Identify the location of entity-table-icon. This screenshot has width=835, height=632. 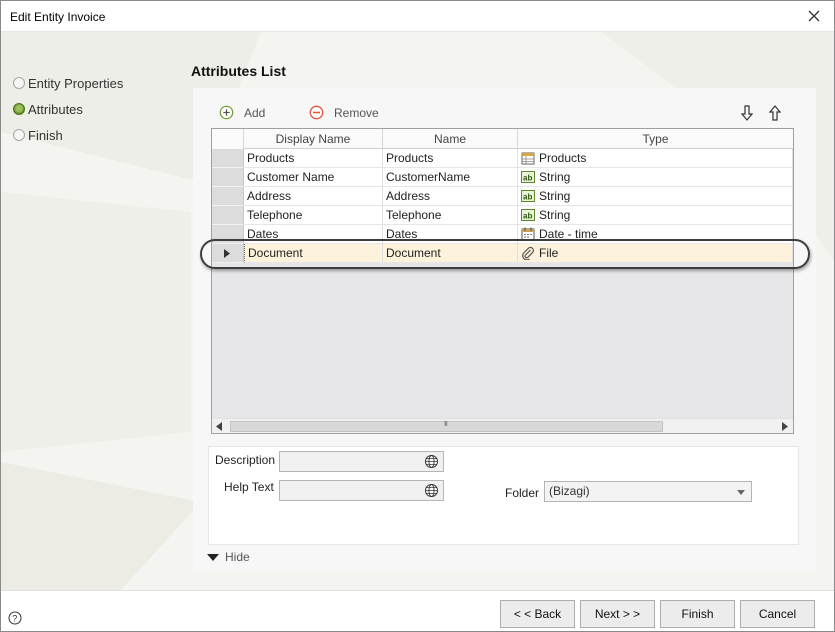
(528, 158).